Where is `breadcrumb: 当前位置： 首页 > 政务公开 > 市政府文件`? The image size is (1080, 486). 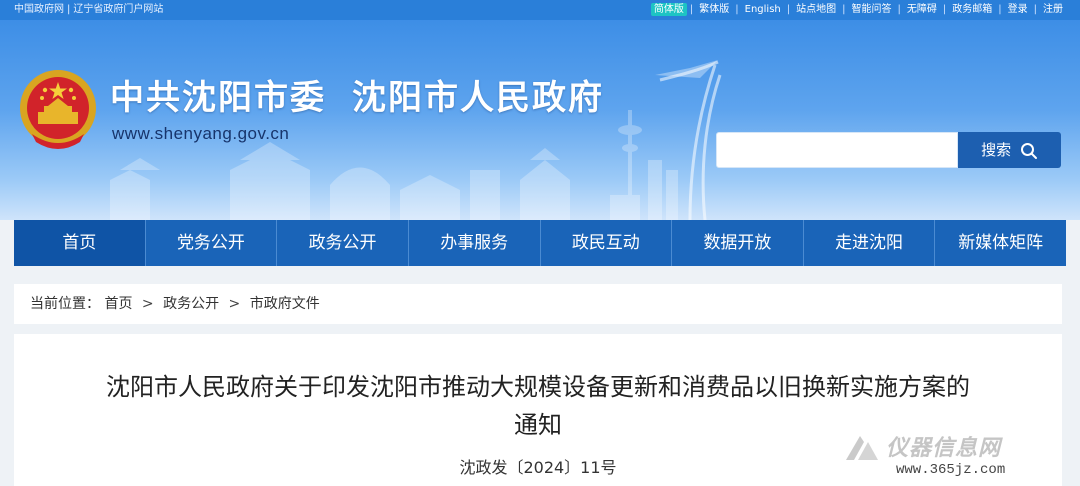 breadcrumb: 当前位置： 首页 > 政务公开 > 市政府文件 is located at coordinates (538, 304).